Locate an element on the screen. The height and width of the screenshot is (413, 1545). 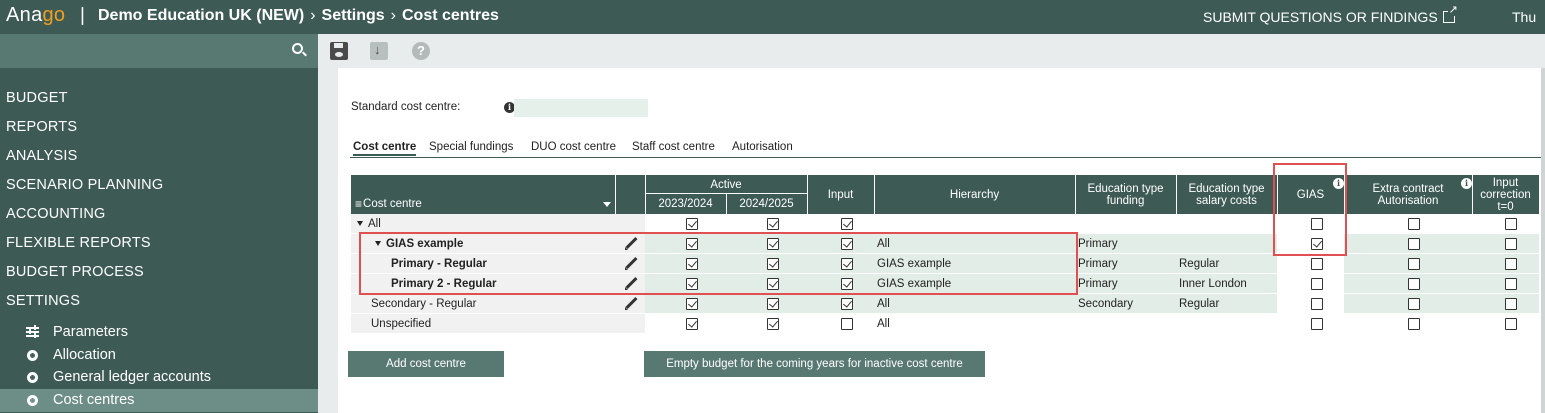
column-header-2024-2025: 2024/2025 is located at coordinates (766, 204).